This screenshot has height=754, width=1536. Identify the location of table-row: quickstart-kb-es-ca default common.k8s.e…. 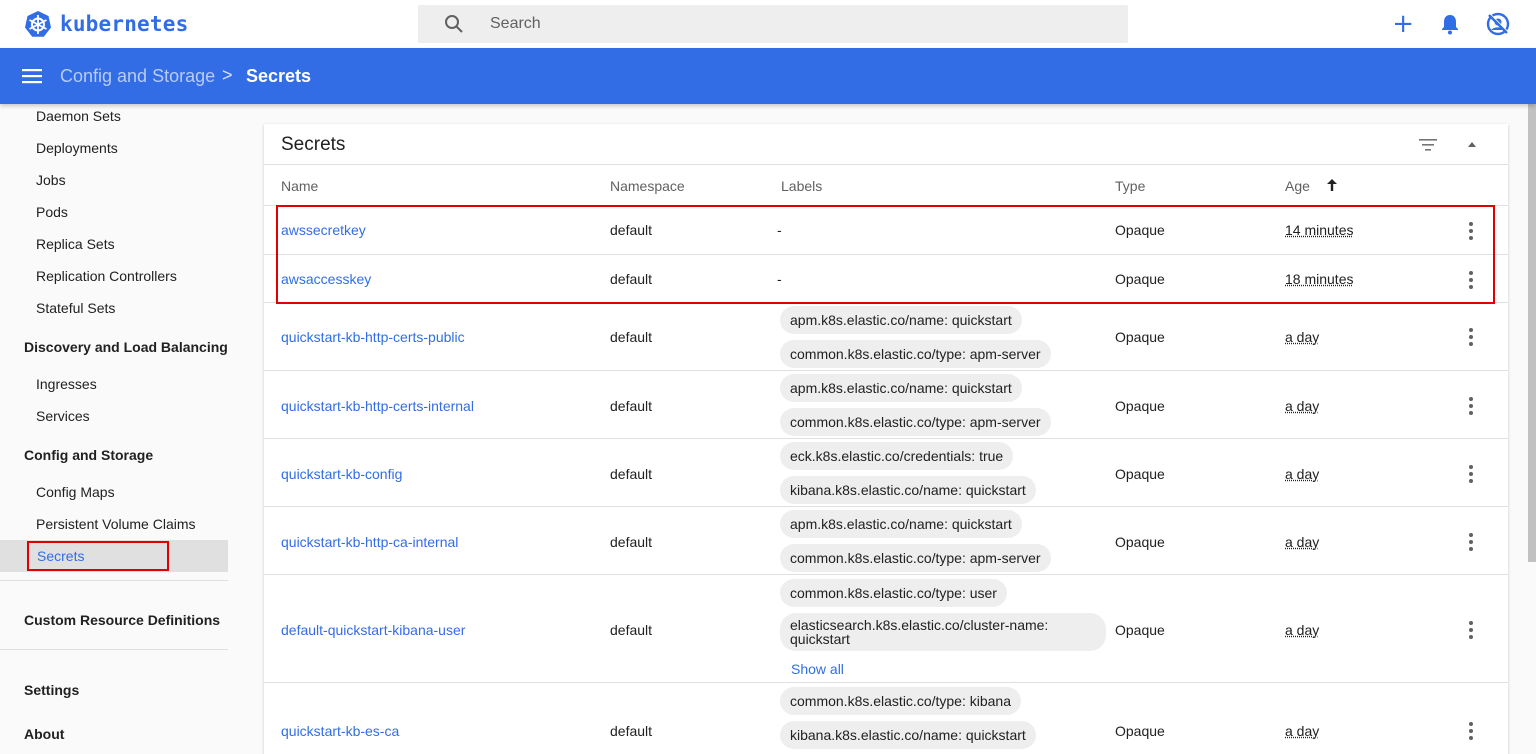
(886, 718).